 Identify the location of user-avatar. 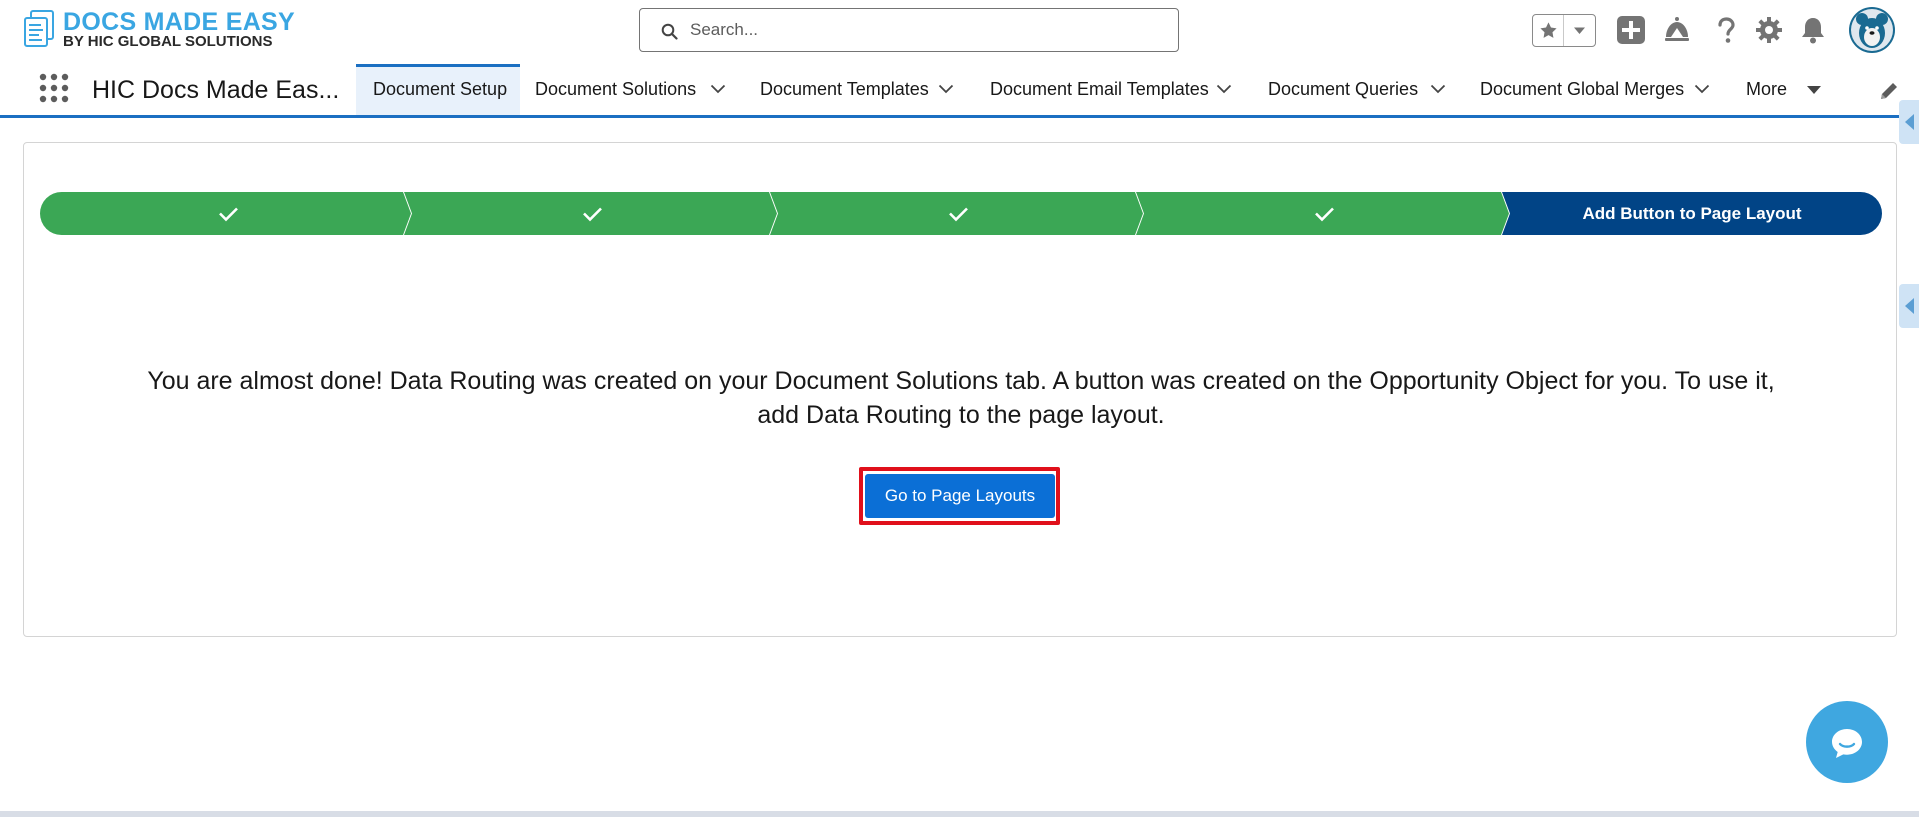
(1872, 30).